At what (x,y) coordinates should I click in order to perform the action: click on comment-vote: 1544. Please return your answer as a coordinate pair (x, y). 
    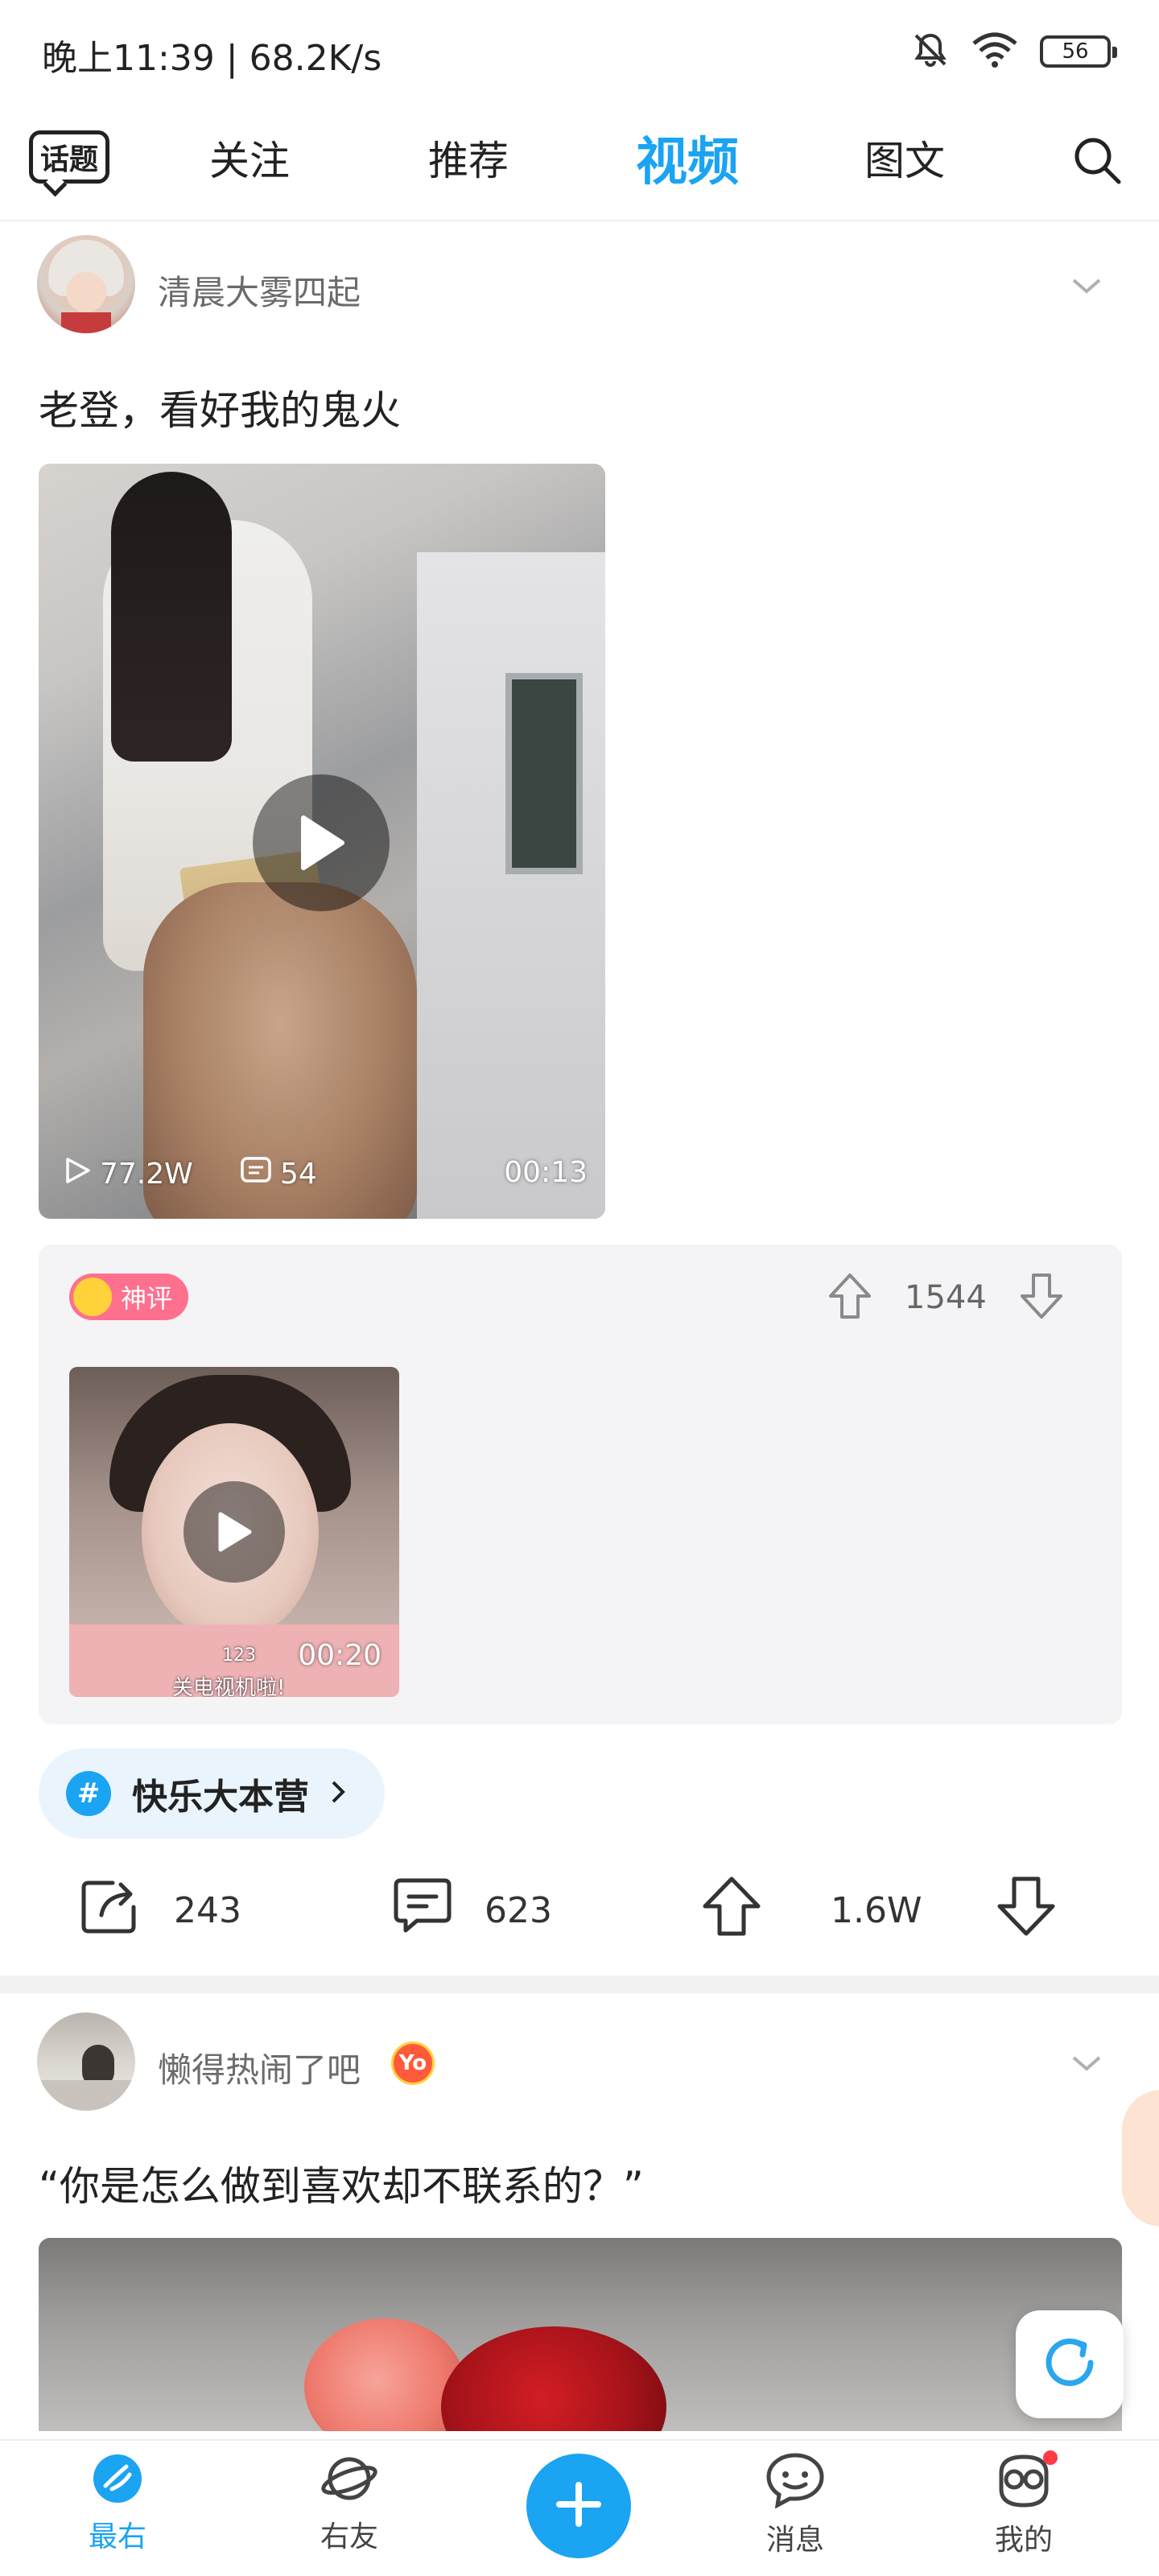
    Looking at the image, I should click on (945, 1297).